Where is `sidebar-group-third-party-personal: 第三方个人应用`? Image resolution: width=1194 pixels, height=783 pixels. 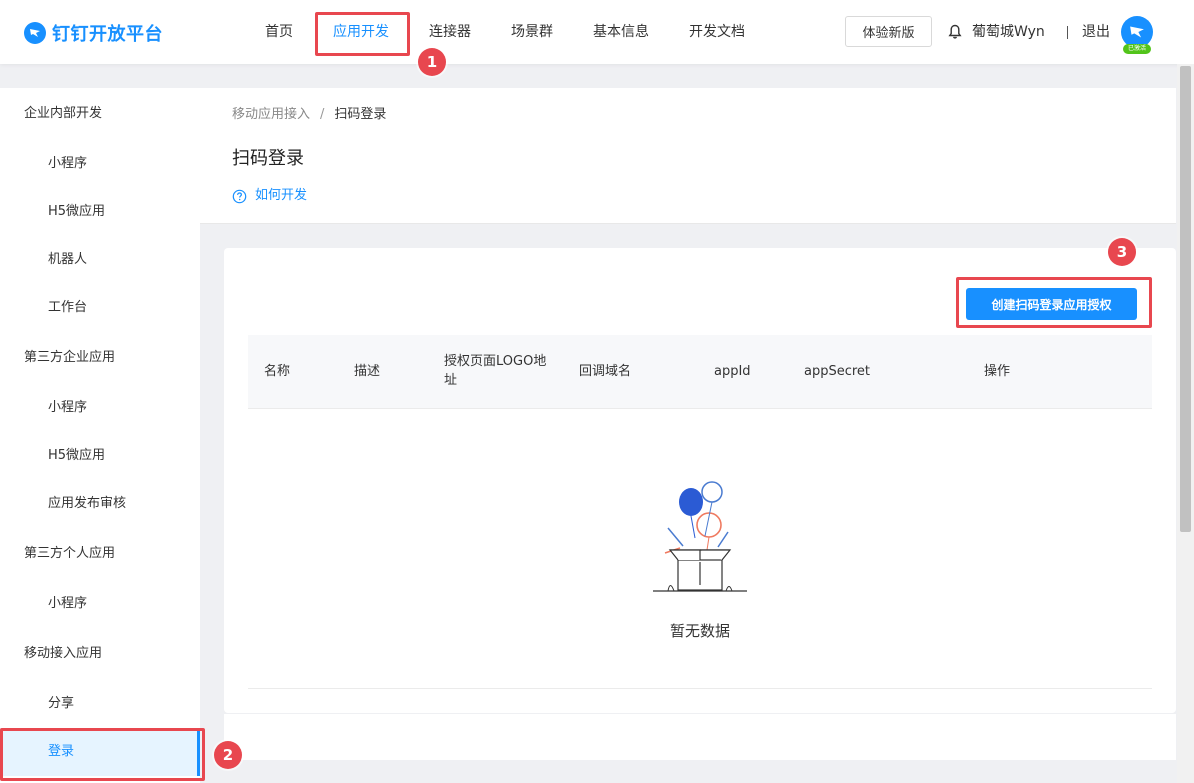
sidebar-group-third-party-personal: 第三方个人应用 is located at coordinates (100, 554).